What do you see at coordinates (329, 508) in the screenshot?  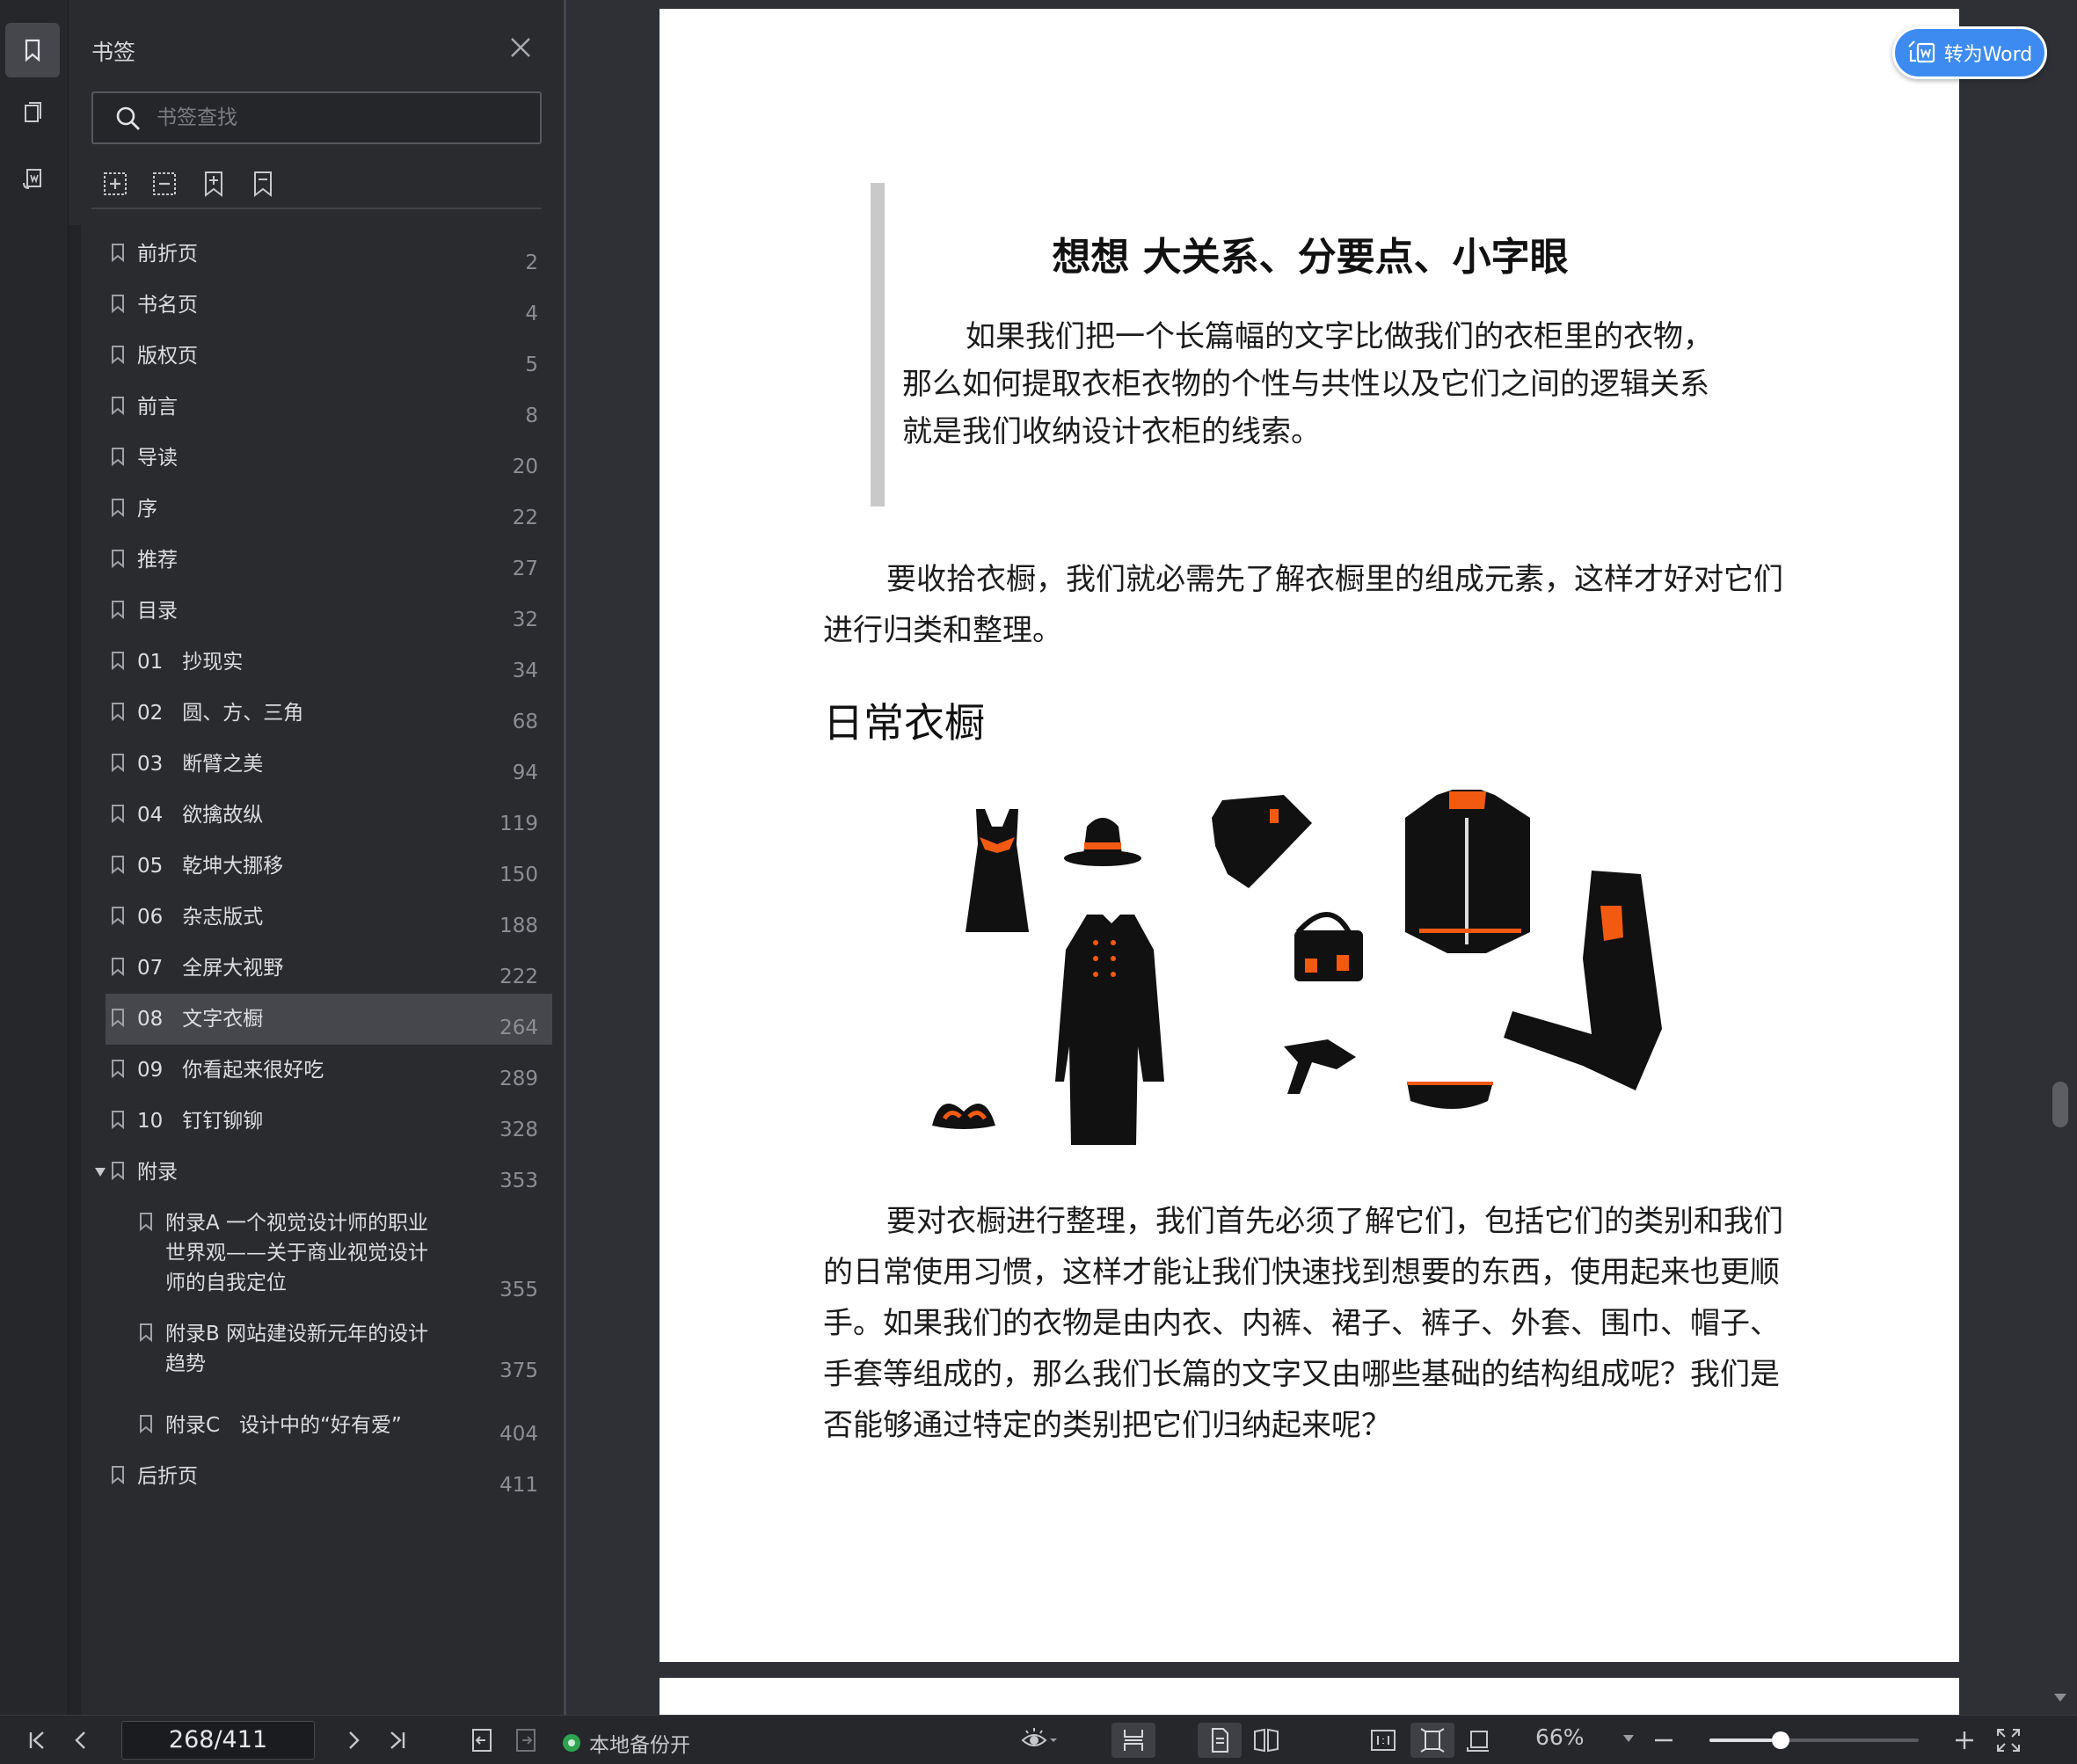 I see `bookmark-item: 序 22` at bounding box center [329, 508].